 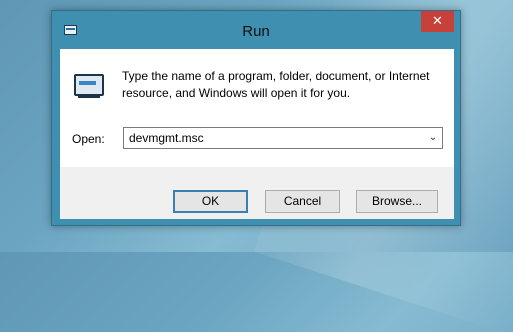 What do you see at coordinates (88, 139) in the screenshot?
I see `open-label: Open:` at bounding box center [88, 139].